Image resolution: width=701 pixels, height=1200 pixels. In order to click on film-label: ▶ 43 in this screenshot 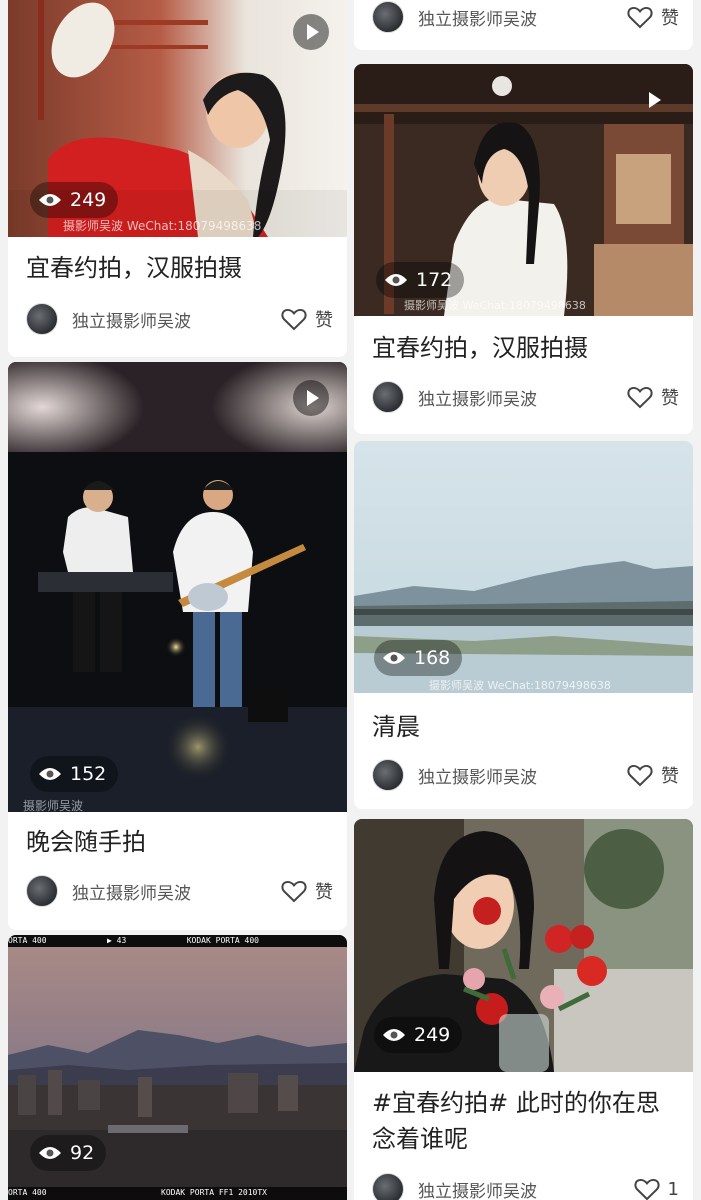, I will do `click(117, 940)`.